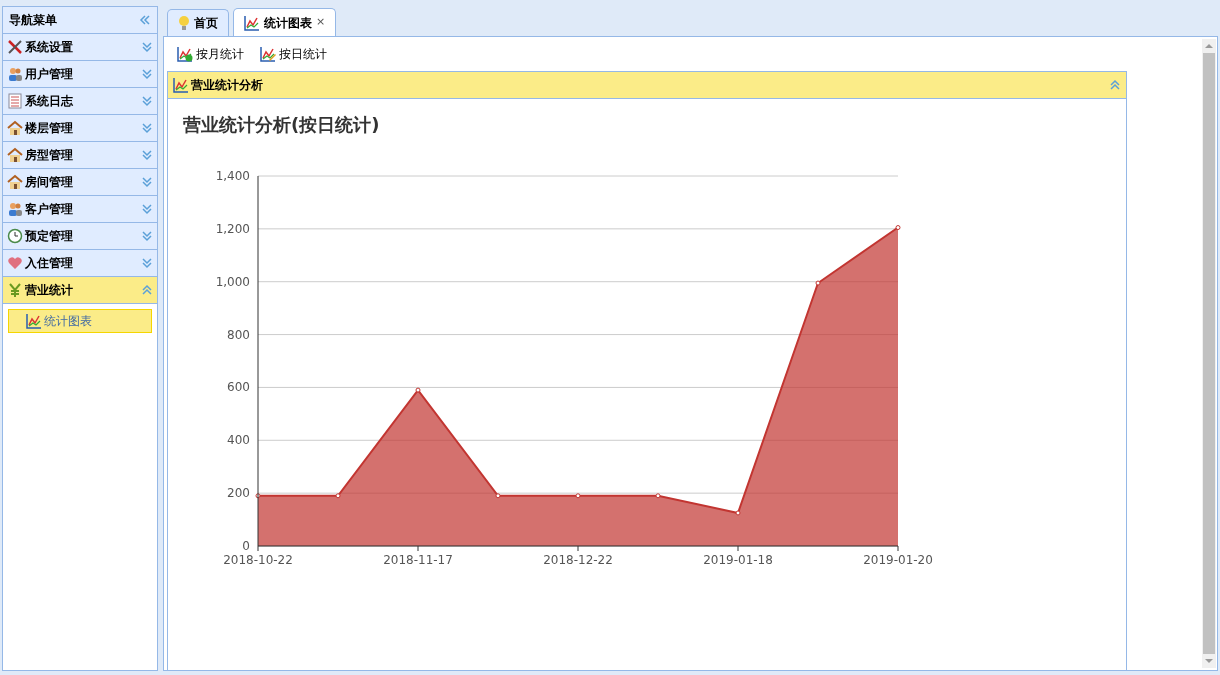 Image resolution: width=1220 pixels, height=675 pixels. Describe the element at coordinates (80, 101) in the screenshot. I see `menu-section: 系统日志` at that location.